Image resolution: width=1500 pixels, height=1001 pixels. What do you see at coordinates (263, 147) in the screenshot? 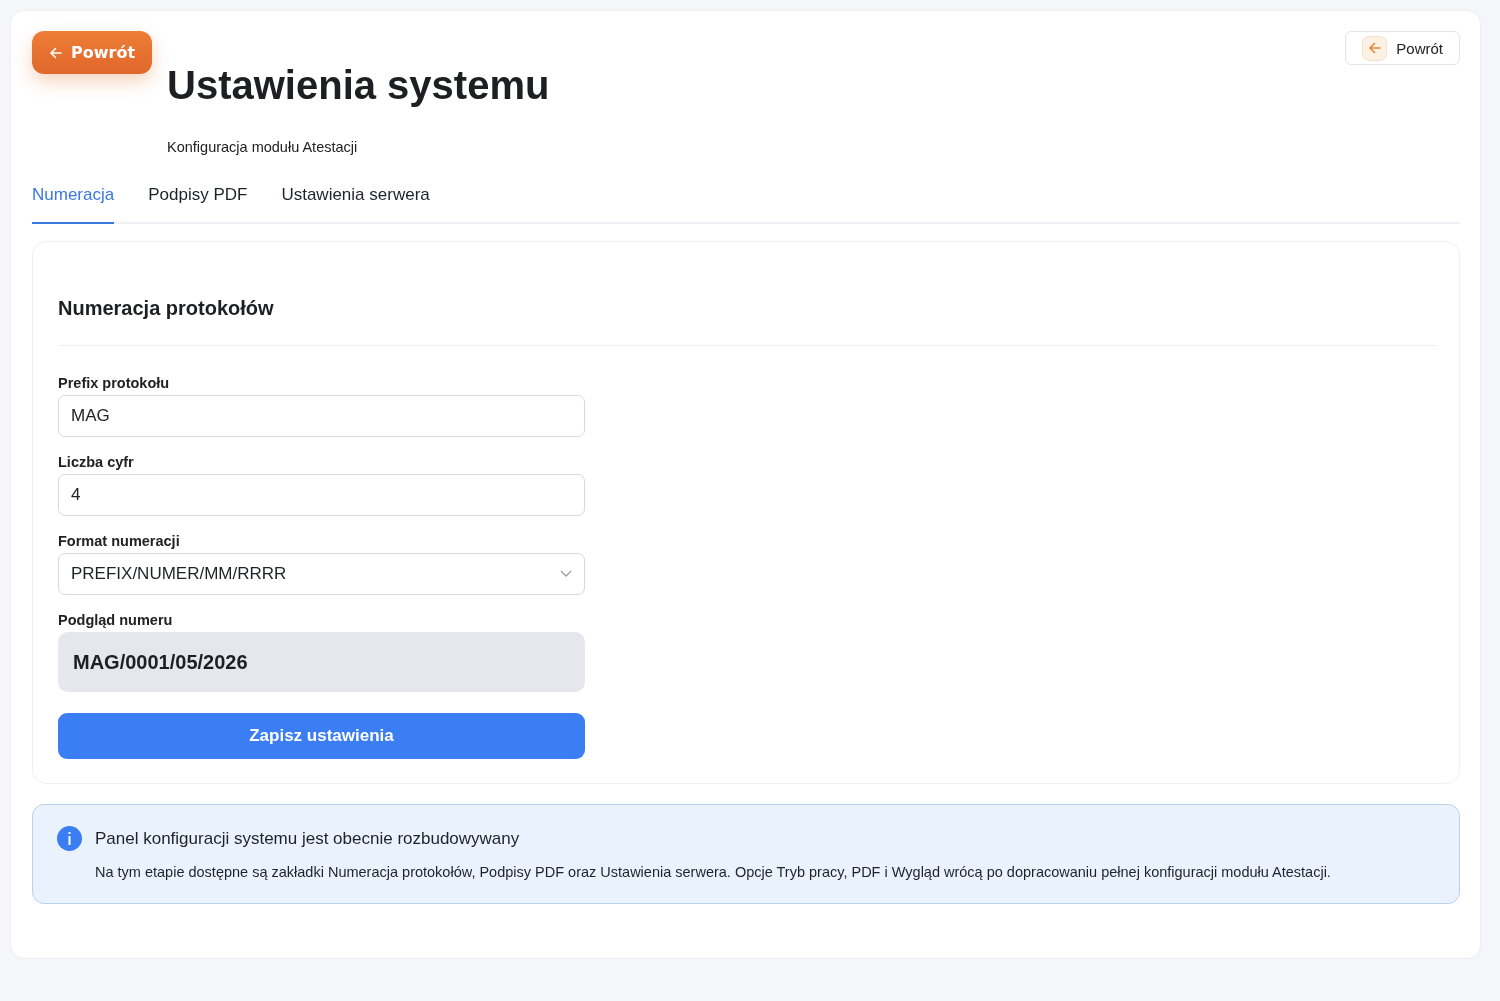
I see `page-subtitle: Konfiguracja modułu Atestacji` at bounding box center [263, 147].